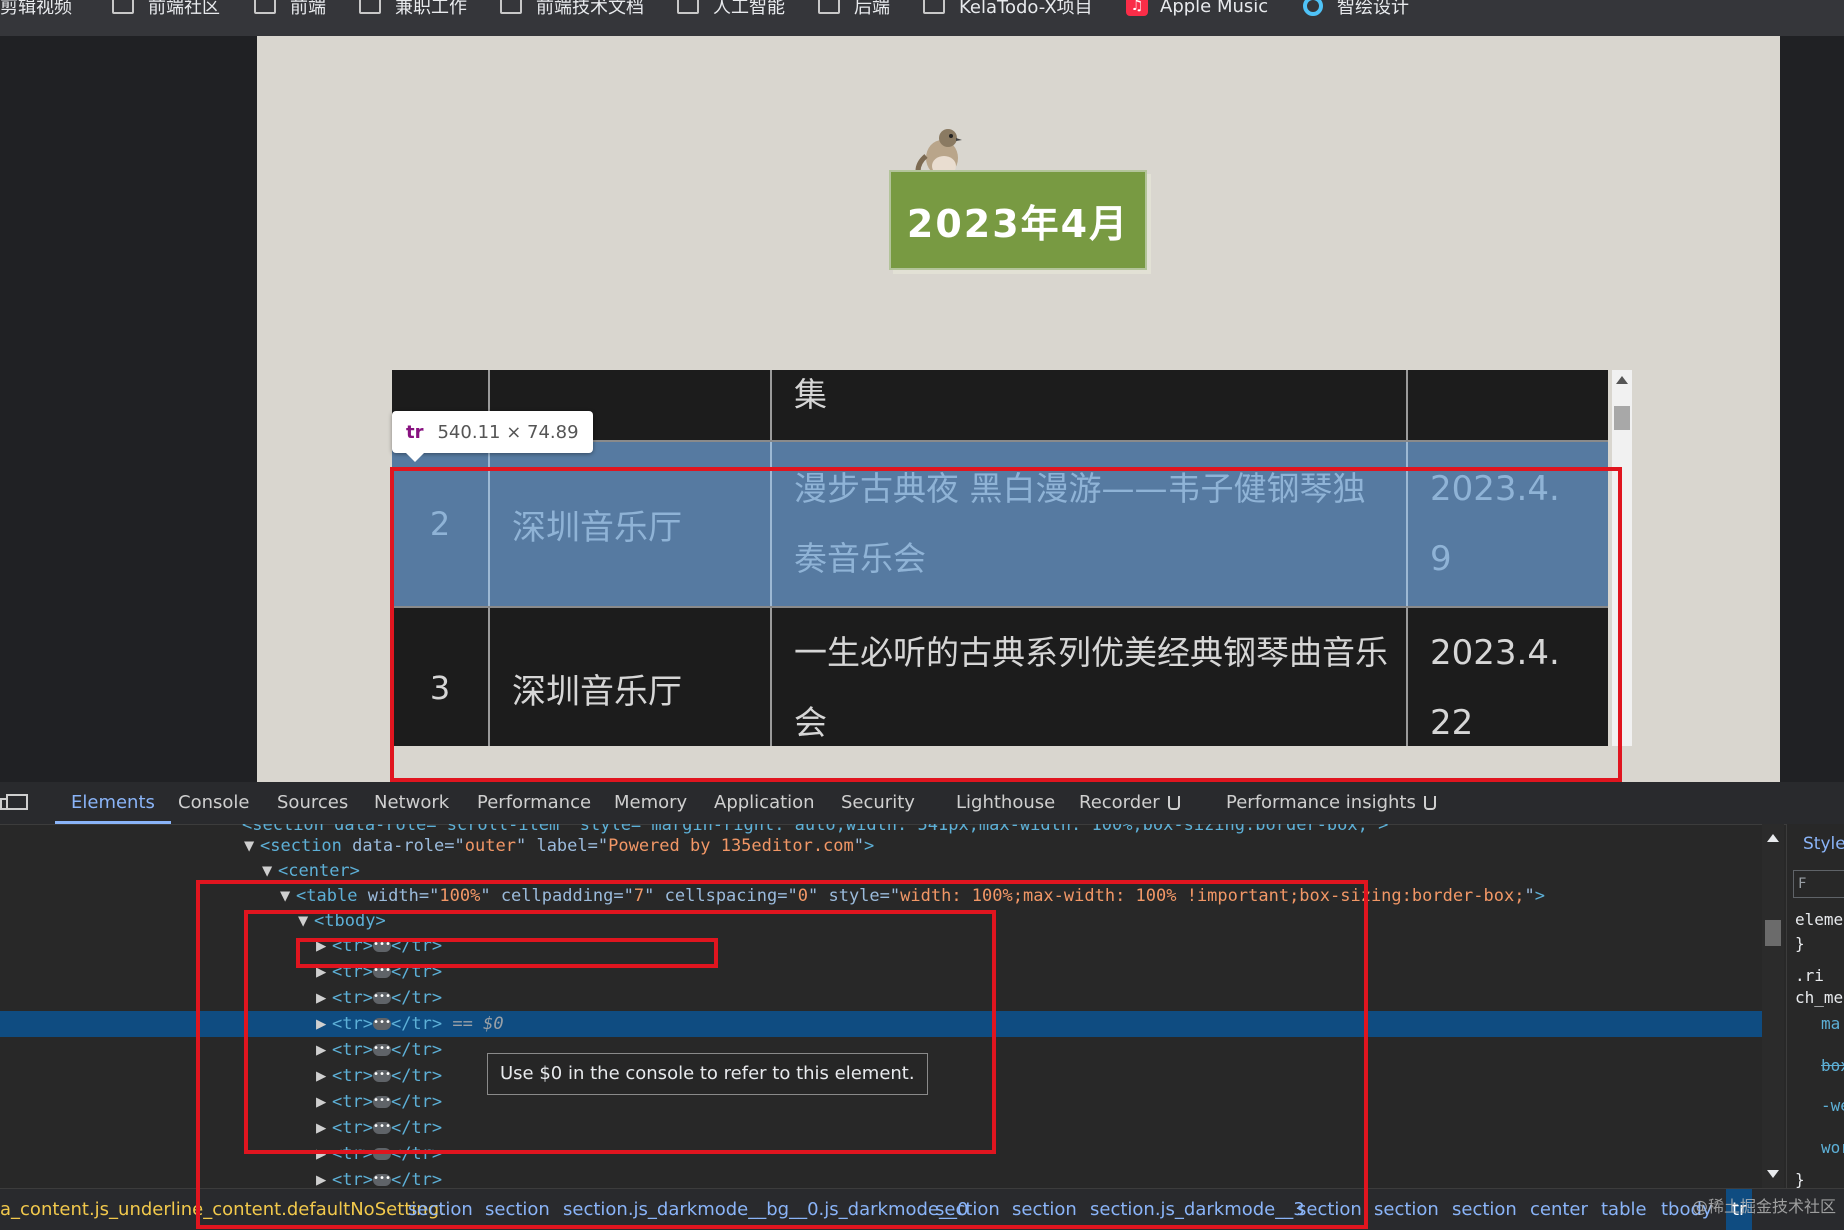 This screenshot has height=1230, width=1844. I want to click on bookmark-label: Apple Music, so click(1214, 8).